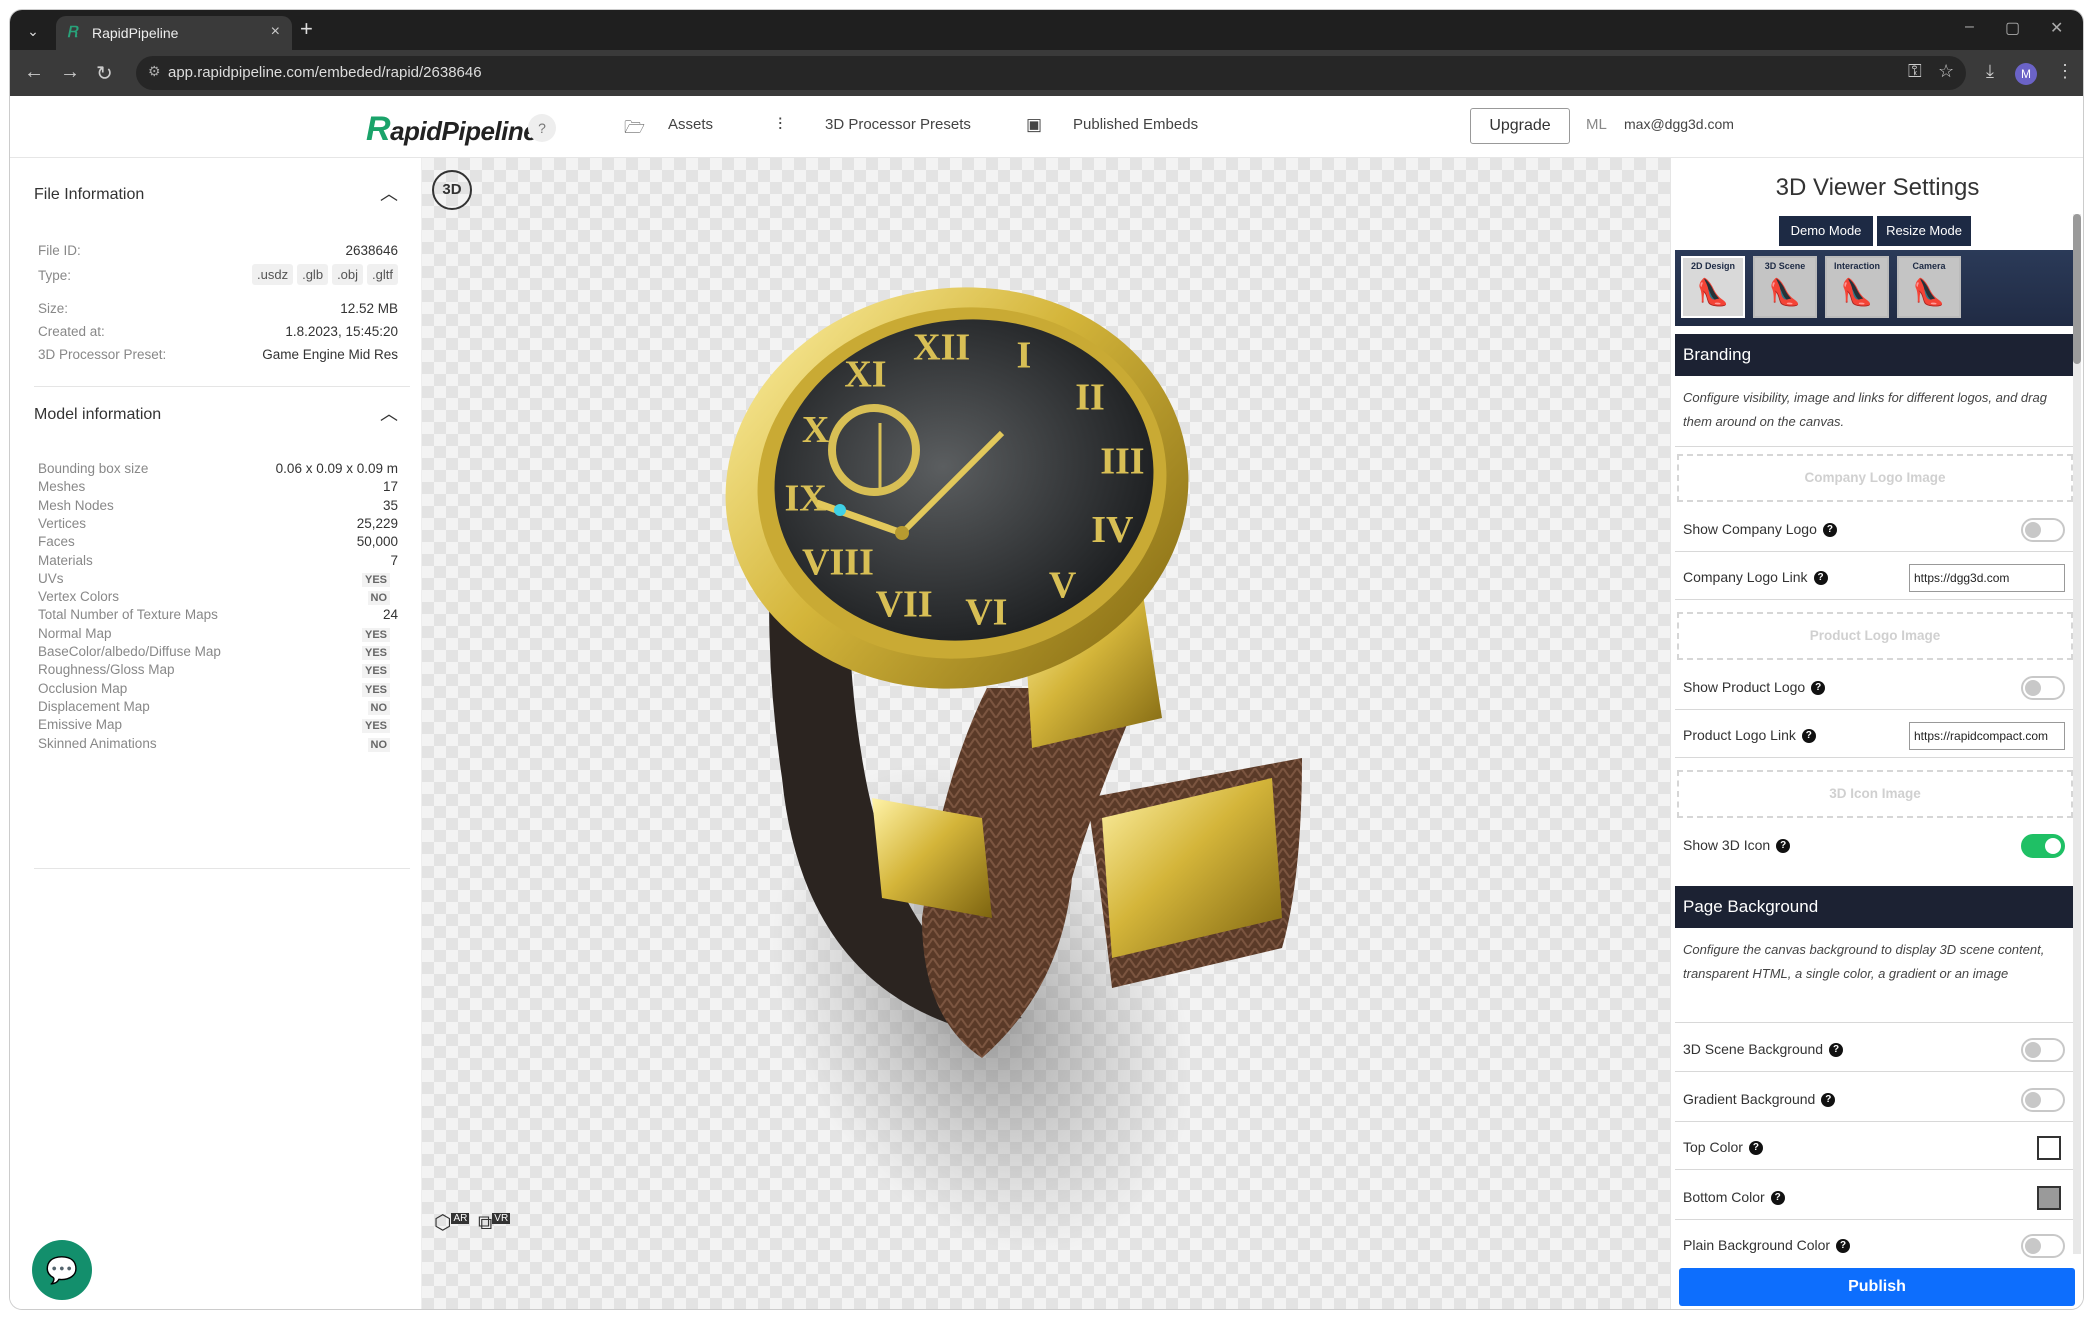  What do you see at coordinates (34, 72) in the screenshot?
I see `back-icon: ←` at bounding box center [34, 72].